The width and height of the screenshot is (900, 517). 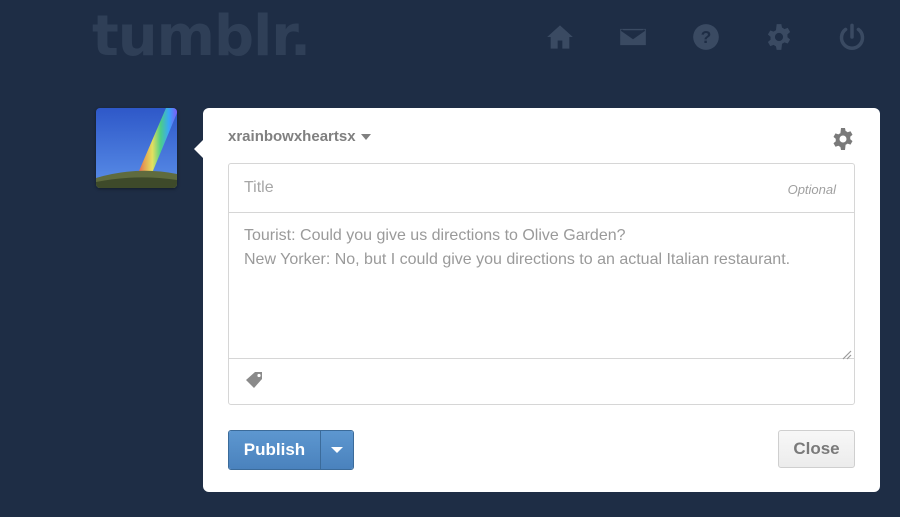 I want to click on publish-button-group: Publish, so click(x=291, y=450).